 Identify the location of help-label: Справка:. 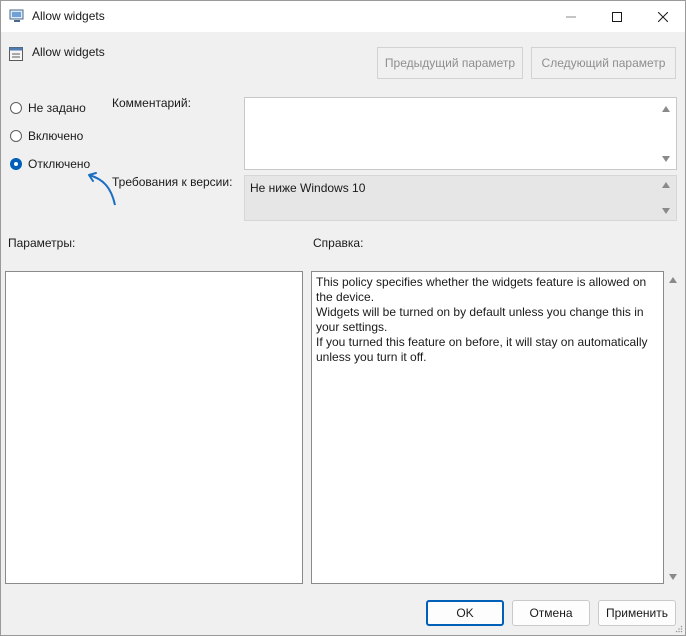
(338, 243).